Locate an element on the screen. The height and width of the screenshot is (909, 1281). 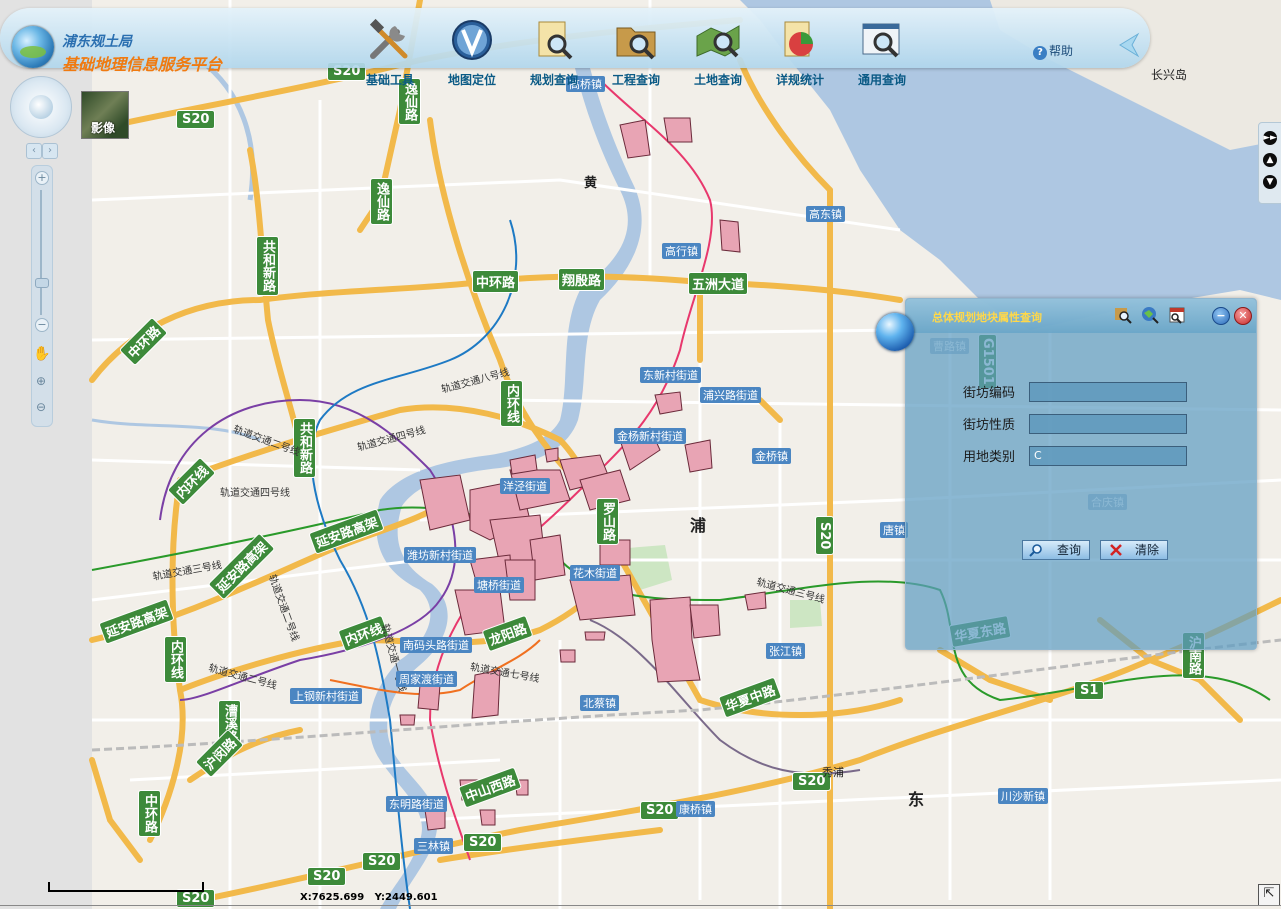
general-search-icon is located at coordinates (881, 40).